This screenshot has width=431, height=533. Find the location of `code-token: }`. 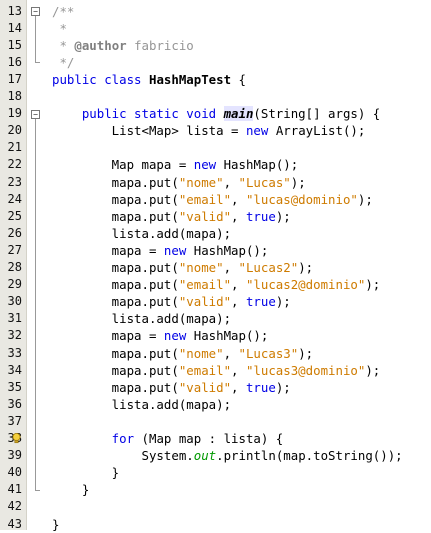

code-token: } is located at coordinates (56, 524).